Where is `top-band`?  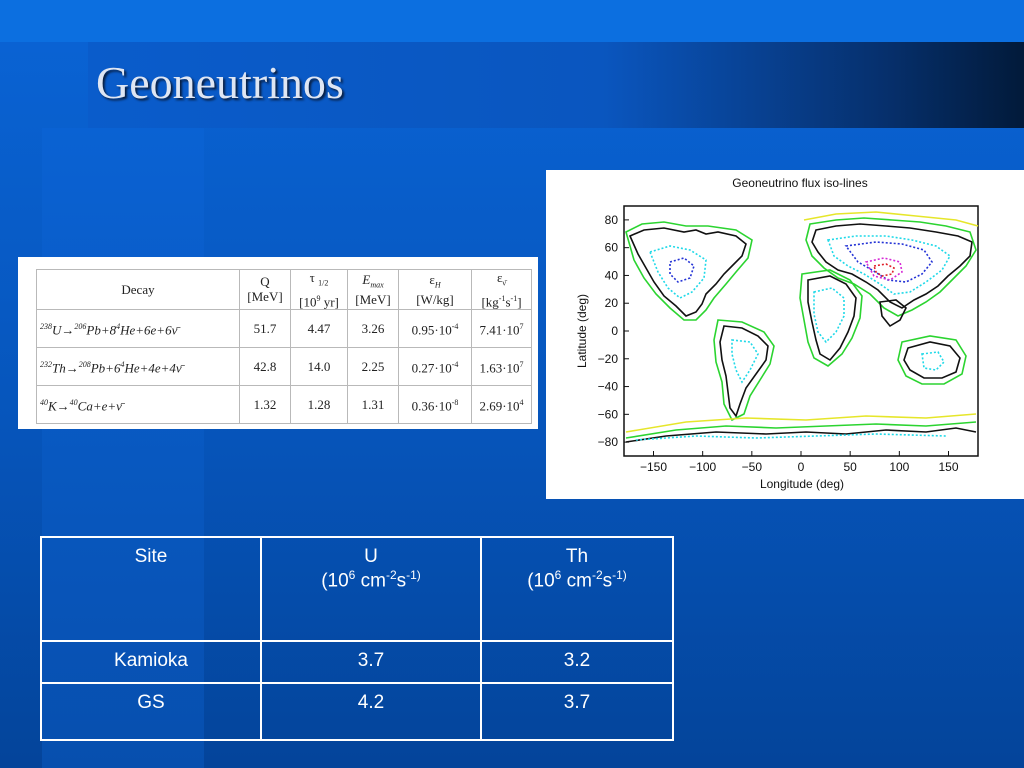
top-band is located at coordinates (512, 21).